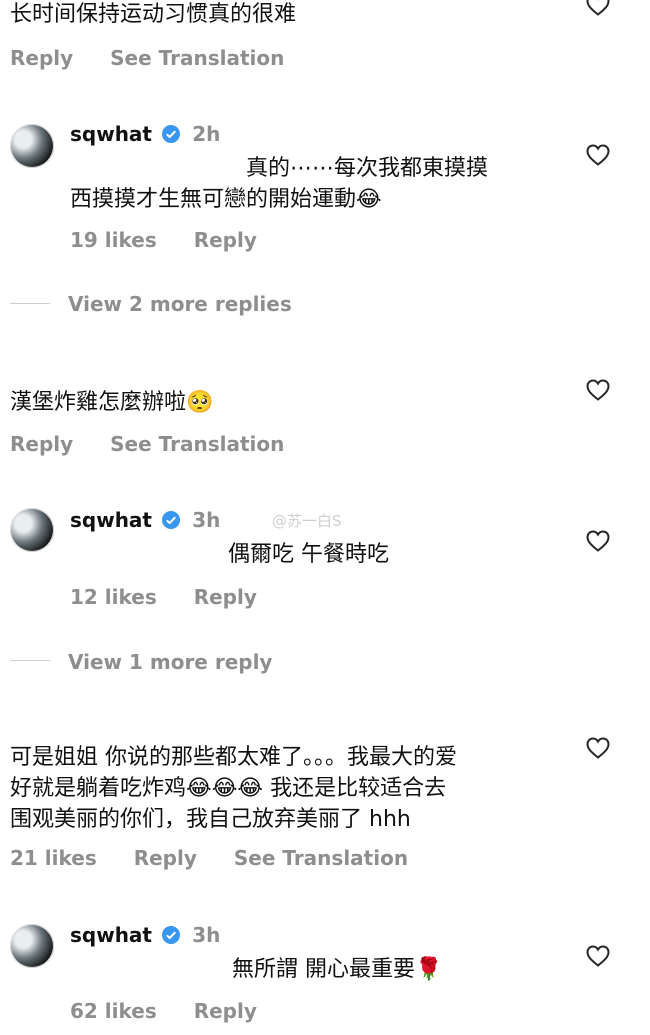  What do you see at coordinates (210, 819) in the screenshot?
I see `comment-text-line: 围观美丽的你们，我自己放弃美丽了 hhh` at bounding box center [210, 819].